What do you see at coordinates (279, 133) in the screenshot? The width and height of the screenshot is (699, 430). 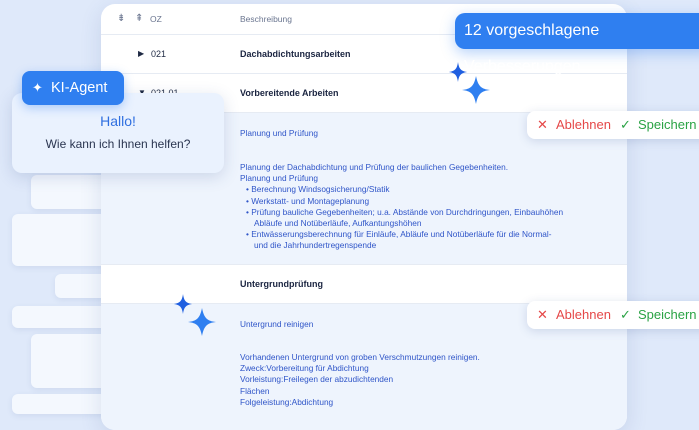 I see `row-title: Planung und Prüfung` at bounding box center [279, 133].